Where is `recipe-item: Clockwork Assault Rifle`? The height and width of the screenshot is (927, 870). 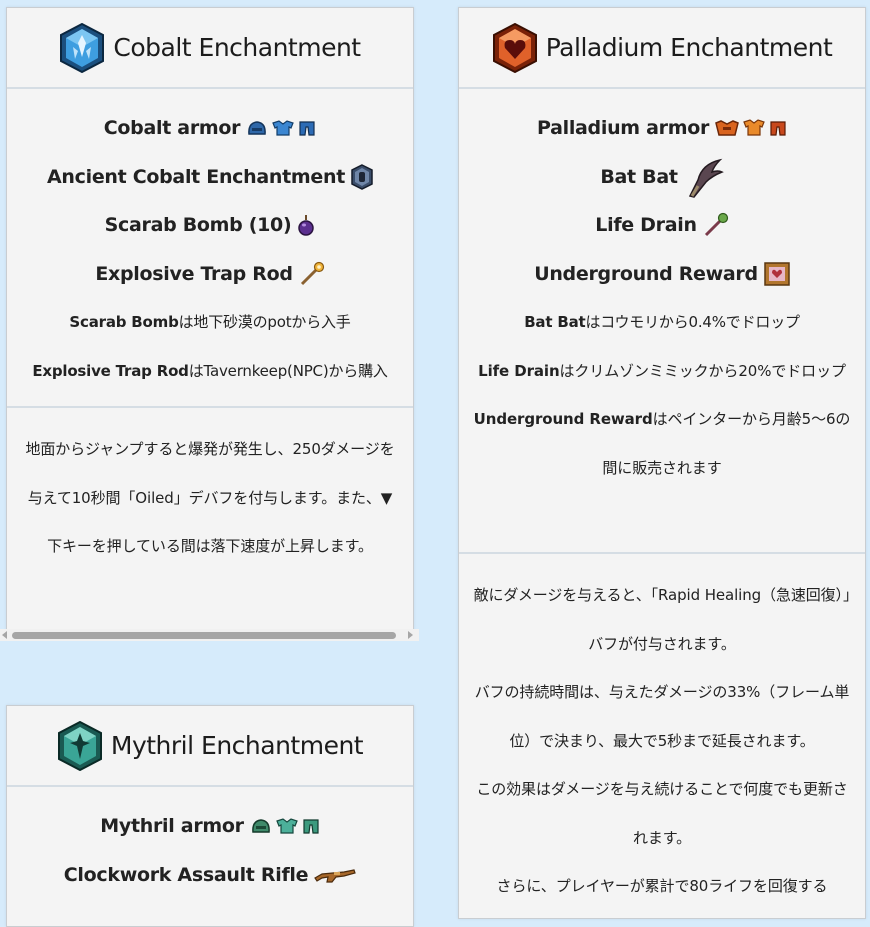 recipe-item: Clockwork Assault Rifle is located at coordinates (210, 875).